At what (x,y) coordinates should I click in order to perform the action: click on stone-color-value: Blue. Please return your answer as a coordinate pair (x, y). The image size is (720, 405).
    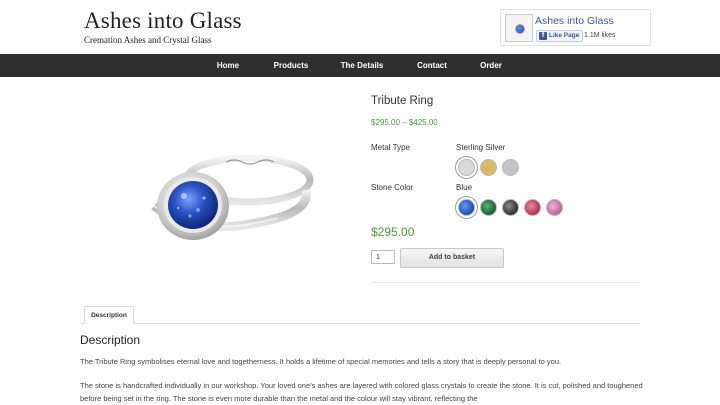
    Looking at the image, I should click on (464, 187).